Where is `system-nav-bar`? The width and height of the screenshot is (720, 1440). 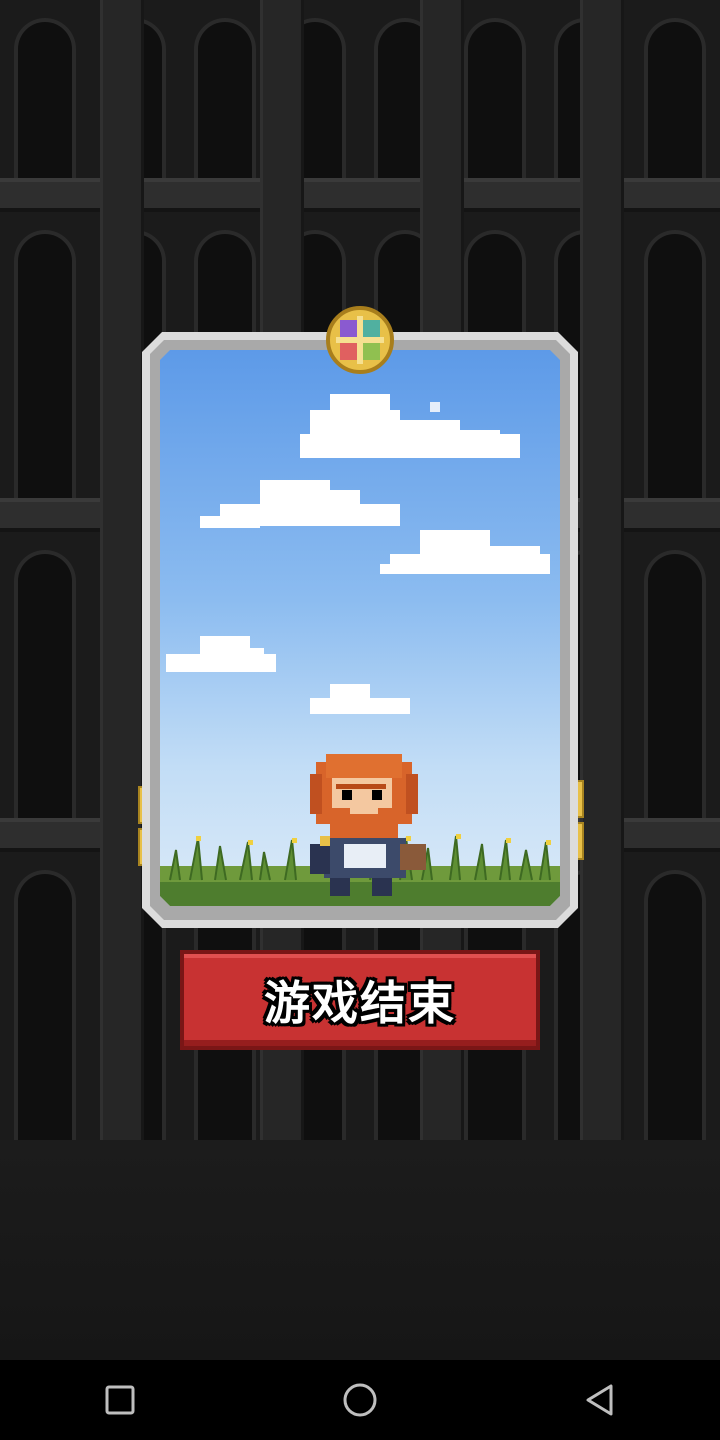 system-nav-bar is located at coordinates (360, 1400).